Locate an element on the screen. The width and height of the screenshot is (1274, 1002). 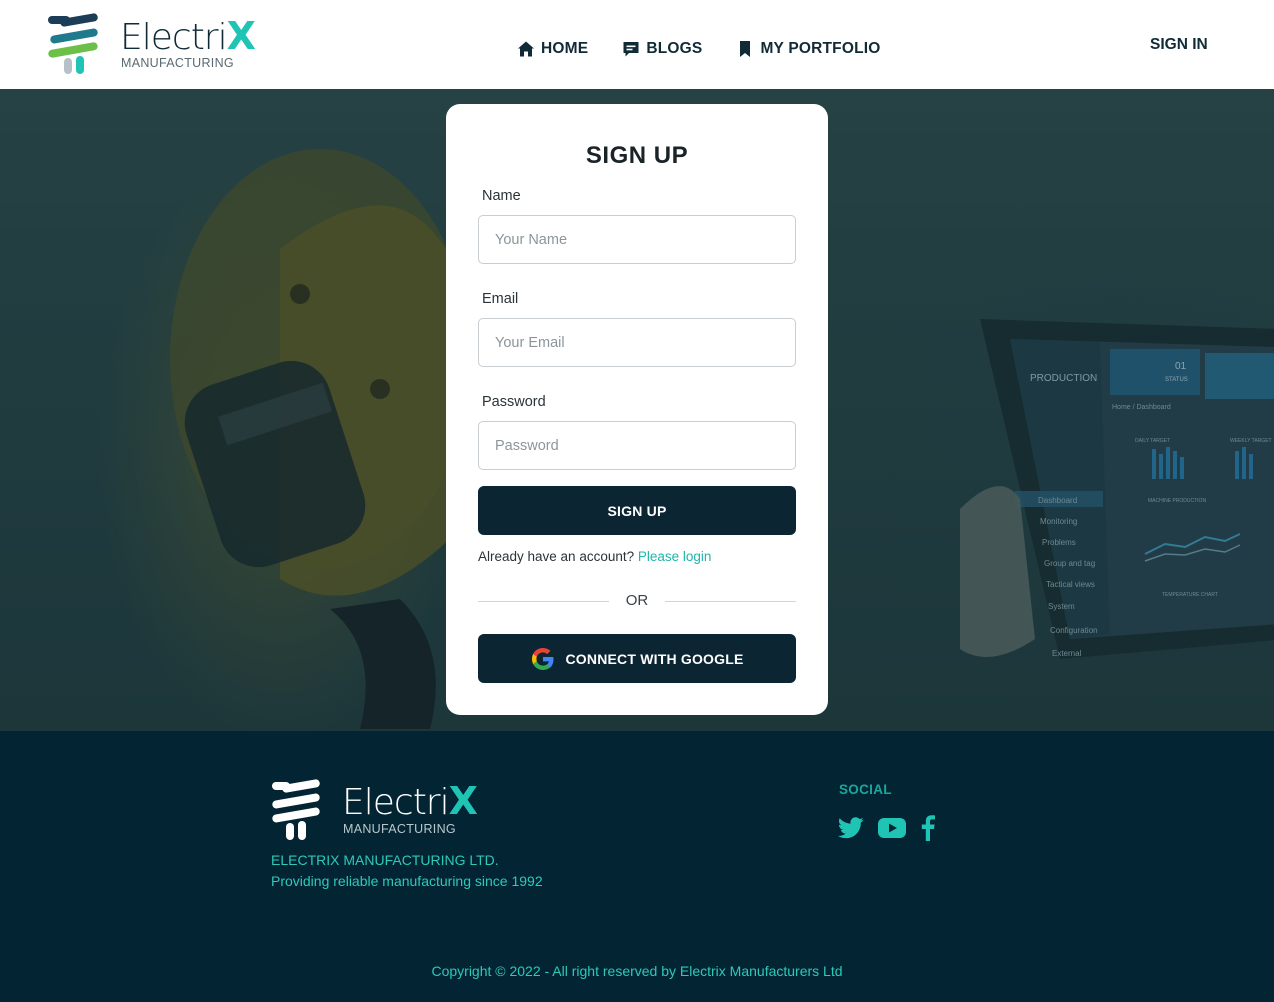
google-connect-button: CONNECT WITH GOOGLE is located at coordinates (637, 658).